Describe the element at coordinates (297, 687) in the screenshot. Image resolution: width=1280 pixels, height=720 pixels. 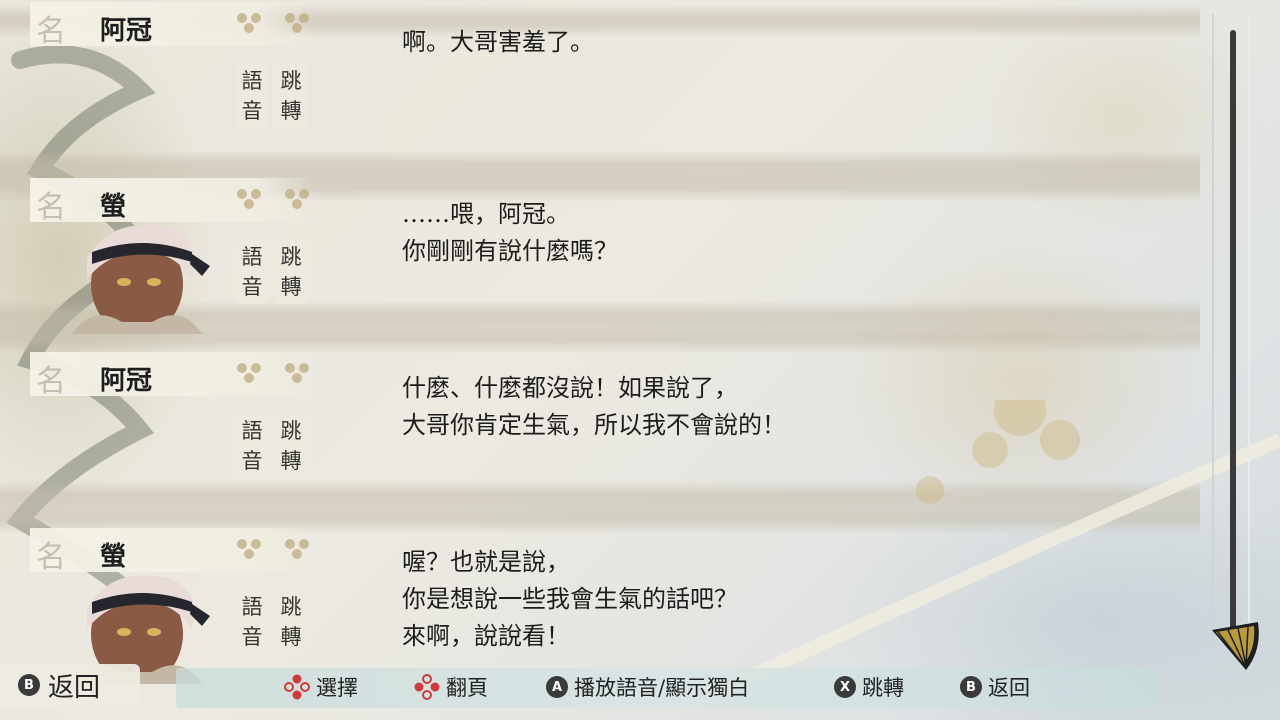
I see `dpad-vertical-icon` at that location.